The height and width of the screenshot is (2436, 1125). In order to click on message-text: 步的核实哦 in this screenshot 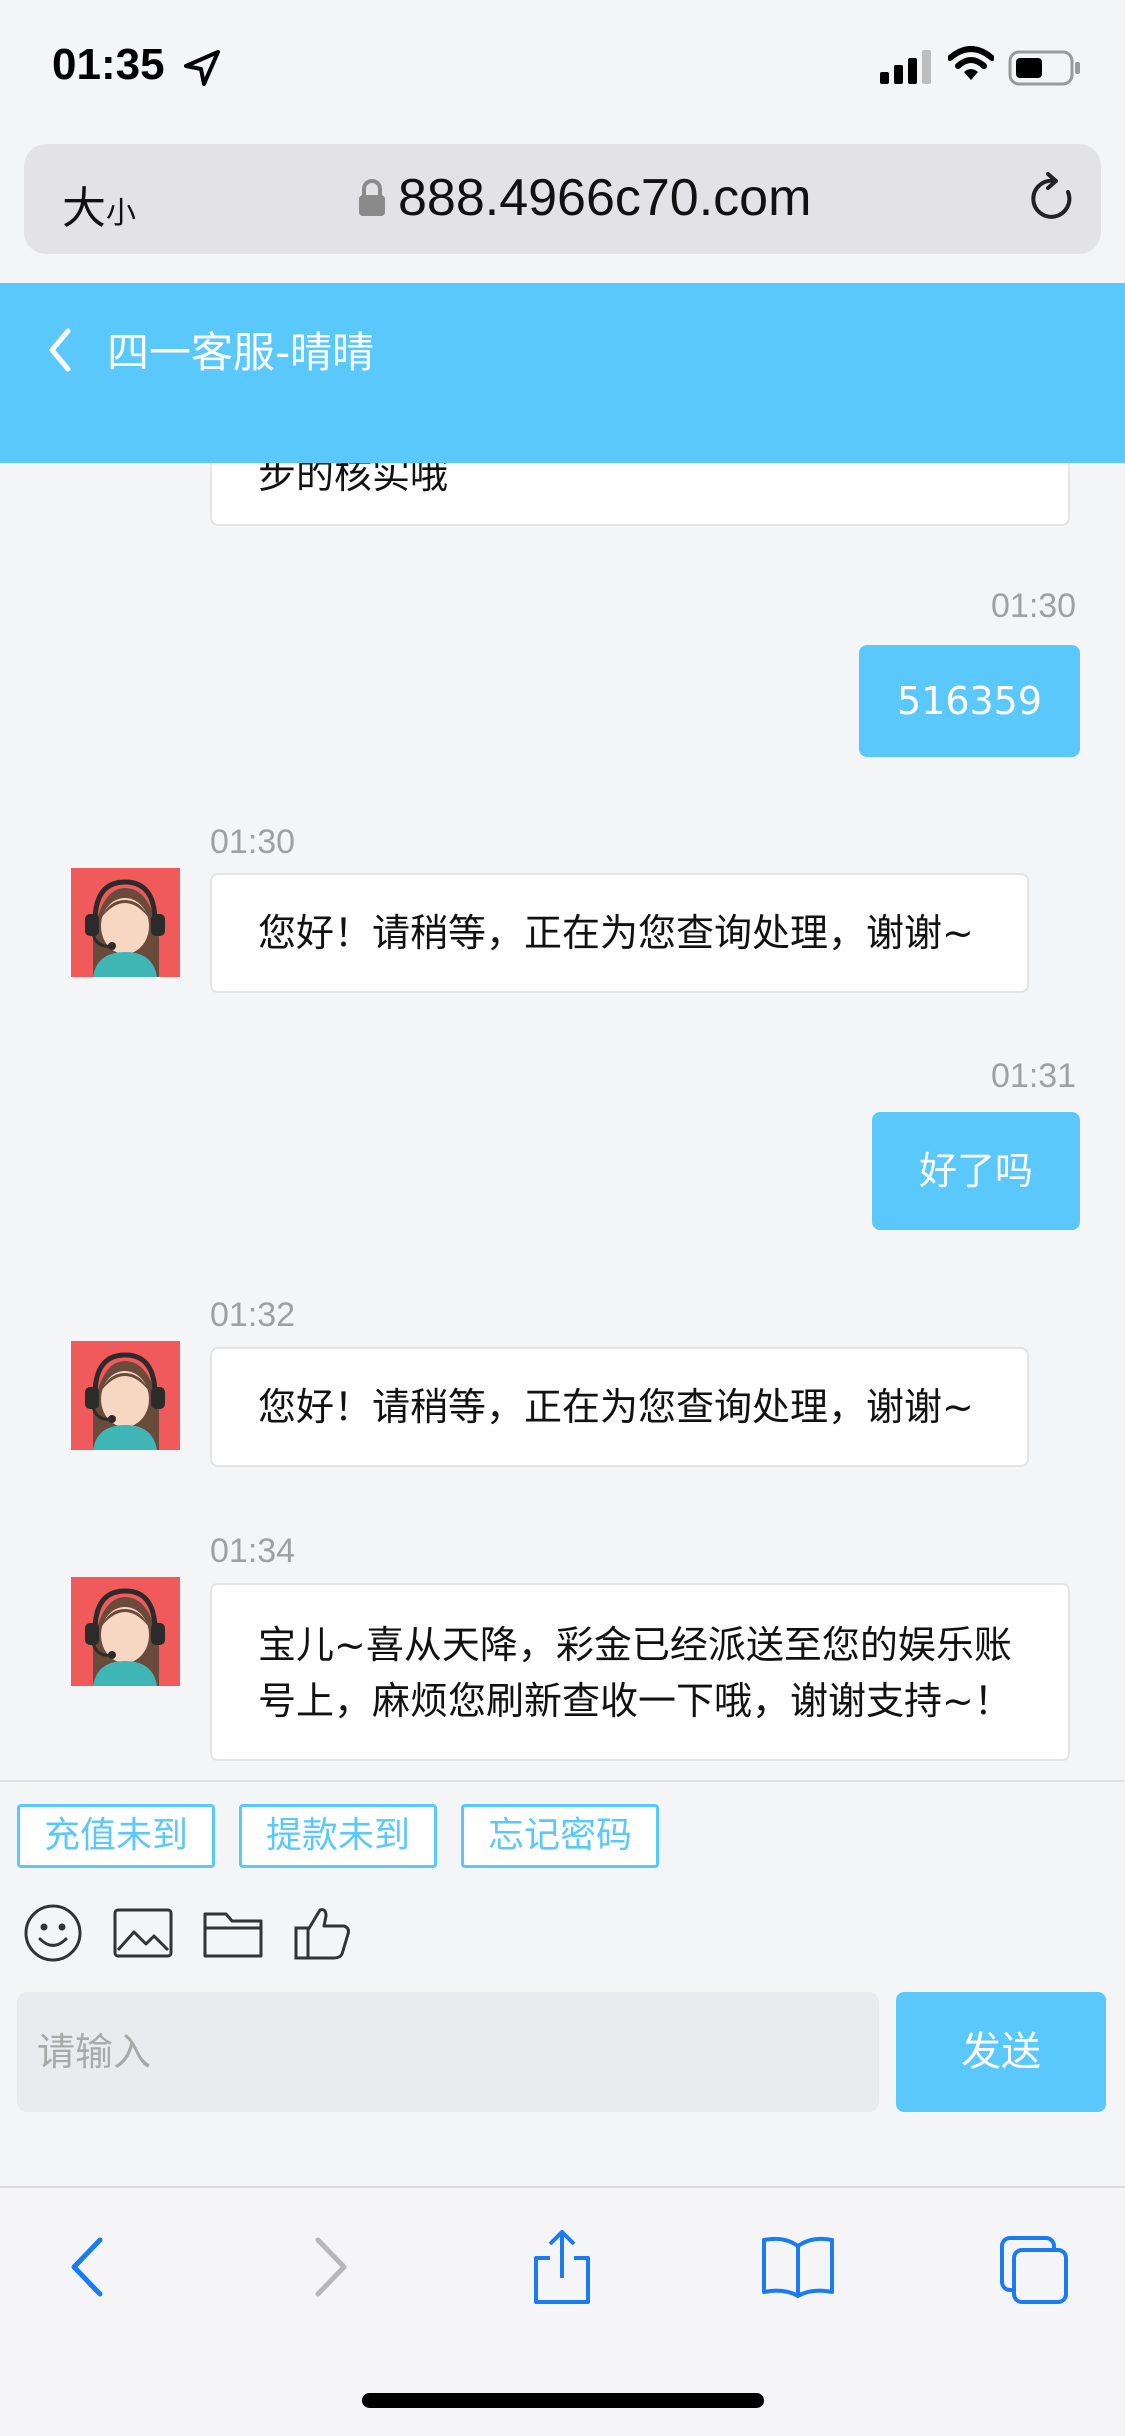, I will do `click(353, 480)`.